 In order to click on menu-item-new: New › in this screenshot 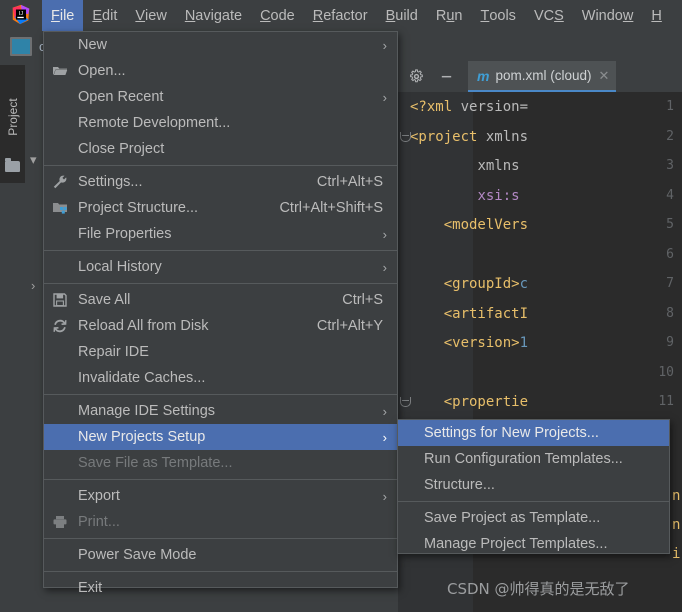, I will do `click(220, 45)`.